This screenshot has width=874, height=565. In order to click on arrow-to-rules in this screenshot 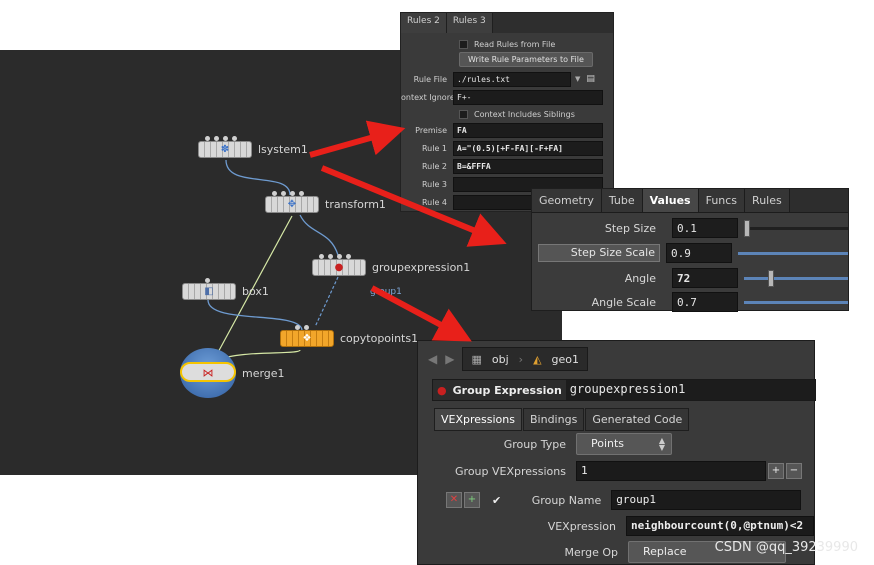, I will do `click(357, 139)`.